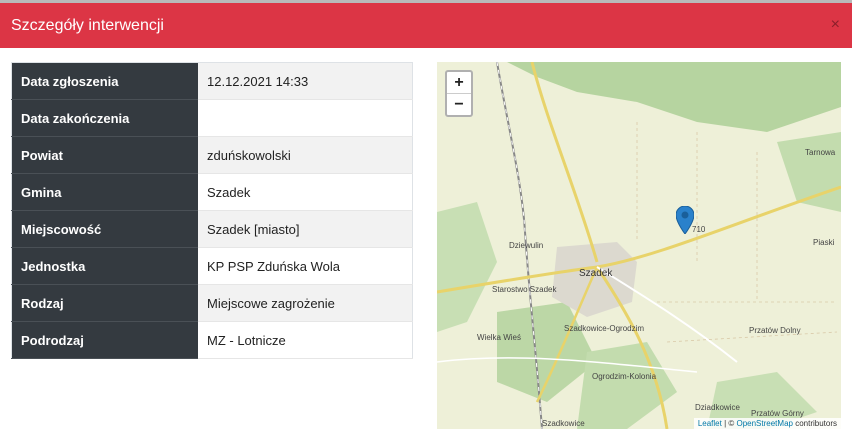  I want to click on detail-label: Podrodzaj, so click(104, 340).